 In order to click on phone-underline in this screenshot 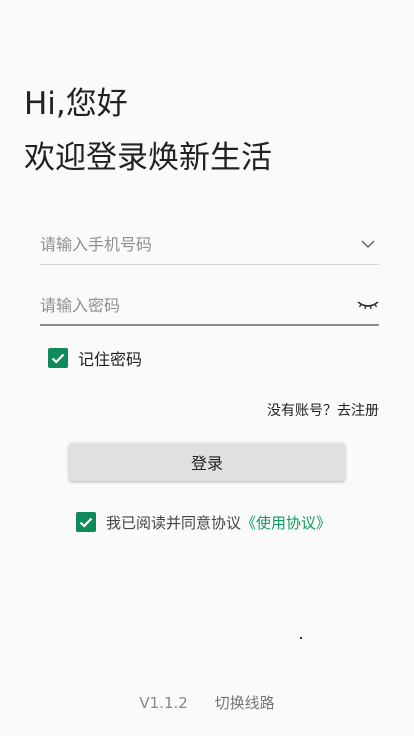, I will do `click(209, 264)`.